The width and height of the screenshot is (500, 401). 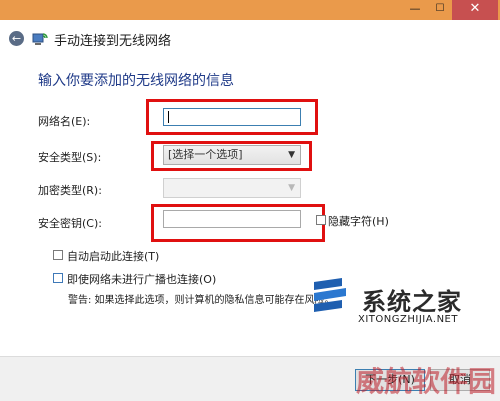 What do you see at coordinates (358, 221) in the screenshot?
I see `hide-characters-label: 隐藏字符(H)` at bounding box center [358, 221].